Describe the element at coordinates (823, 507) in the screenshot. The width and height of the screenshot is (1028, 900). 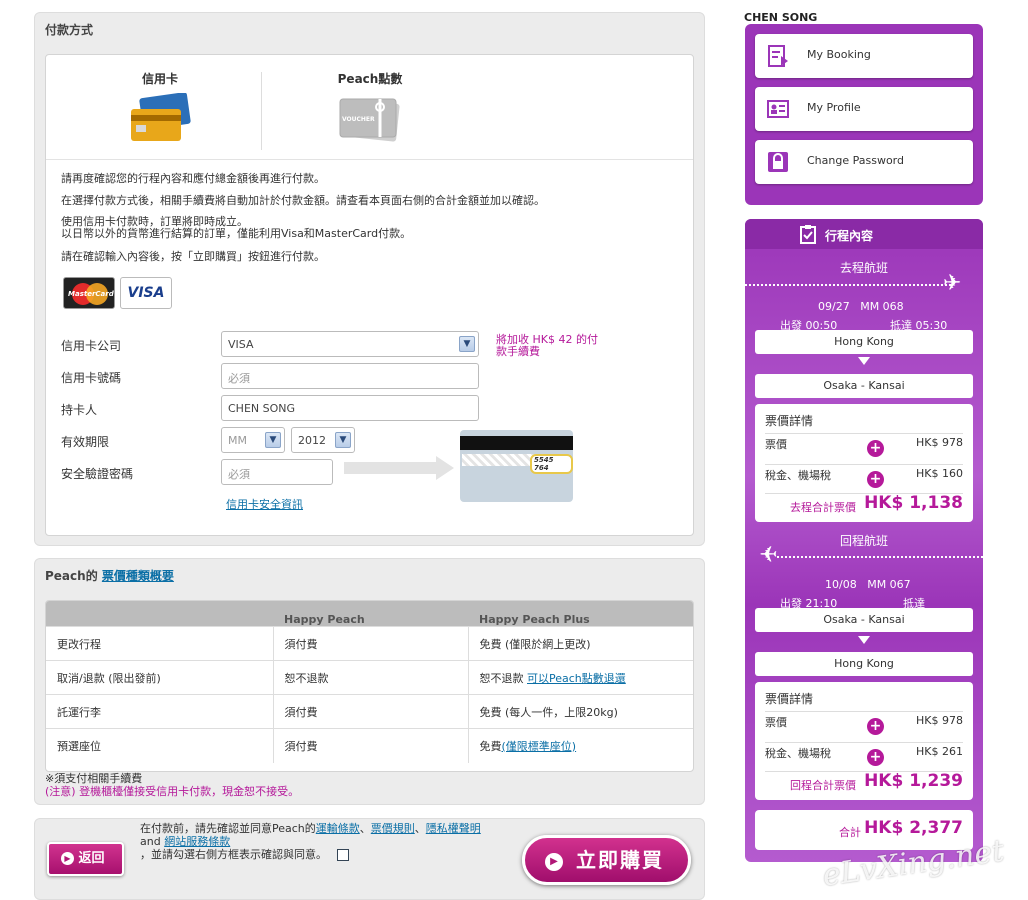
I see `outbound-total-label: 去程合計票價` at that location.